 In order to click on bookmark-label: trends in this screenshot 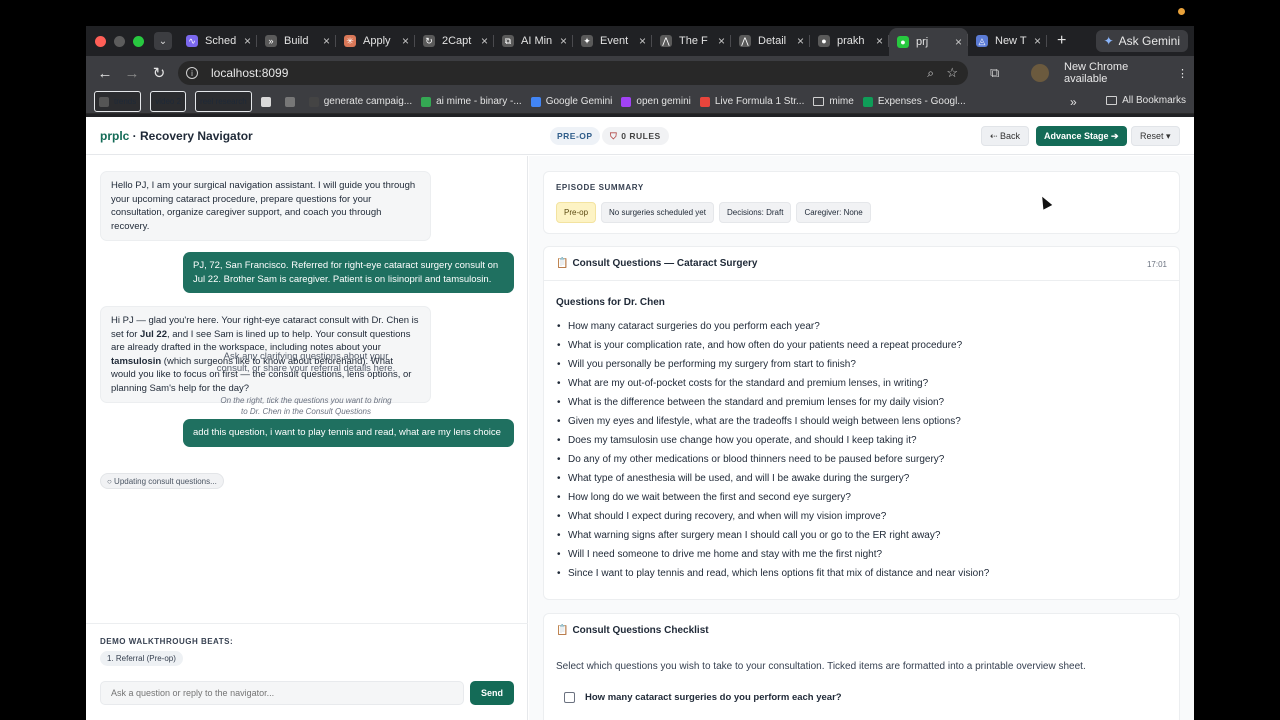, I will do `click(125, 101)`.